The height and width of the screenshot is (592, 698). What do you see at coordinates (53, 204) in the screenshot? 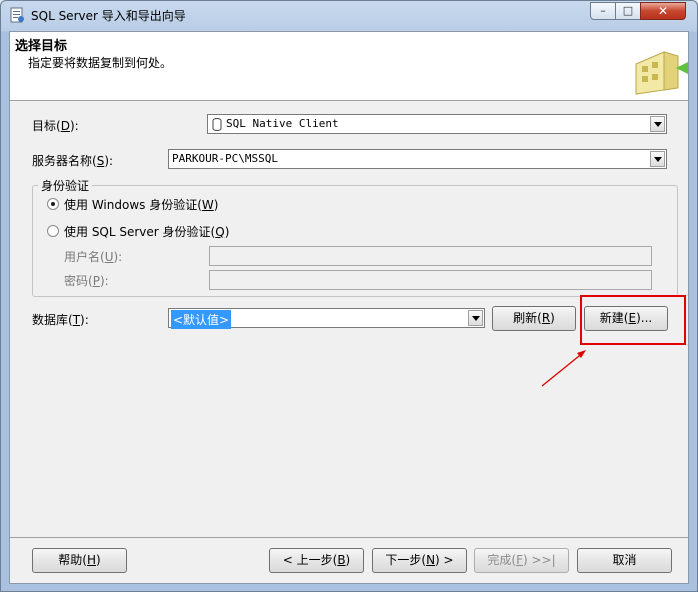
I see `windows-auth-radio` at bounding box center [53, 204].